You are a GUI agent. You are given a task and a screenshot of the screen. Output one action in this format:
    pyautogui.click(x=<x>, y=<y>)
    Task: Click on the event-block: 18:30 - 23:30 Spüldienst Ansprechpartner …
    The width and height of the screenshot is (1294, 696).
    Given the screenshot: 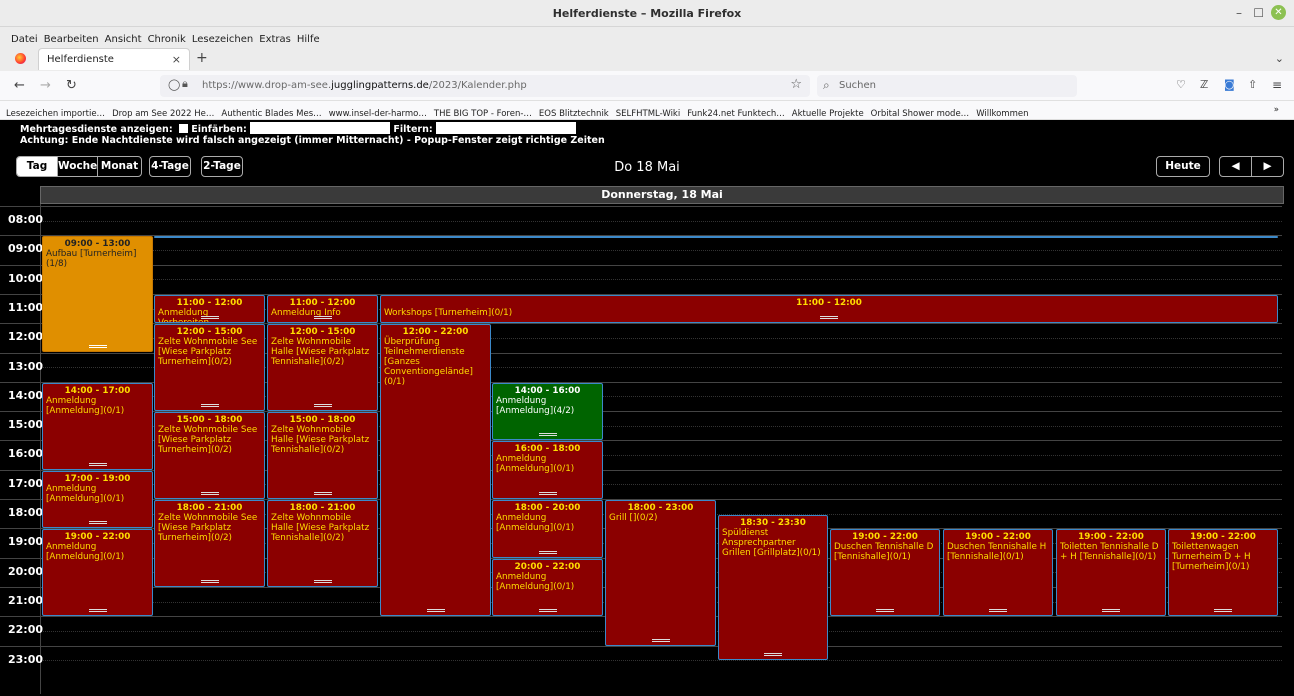 What is the action you would take?
    pyautogui.click(x=773, y=587)
    